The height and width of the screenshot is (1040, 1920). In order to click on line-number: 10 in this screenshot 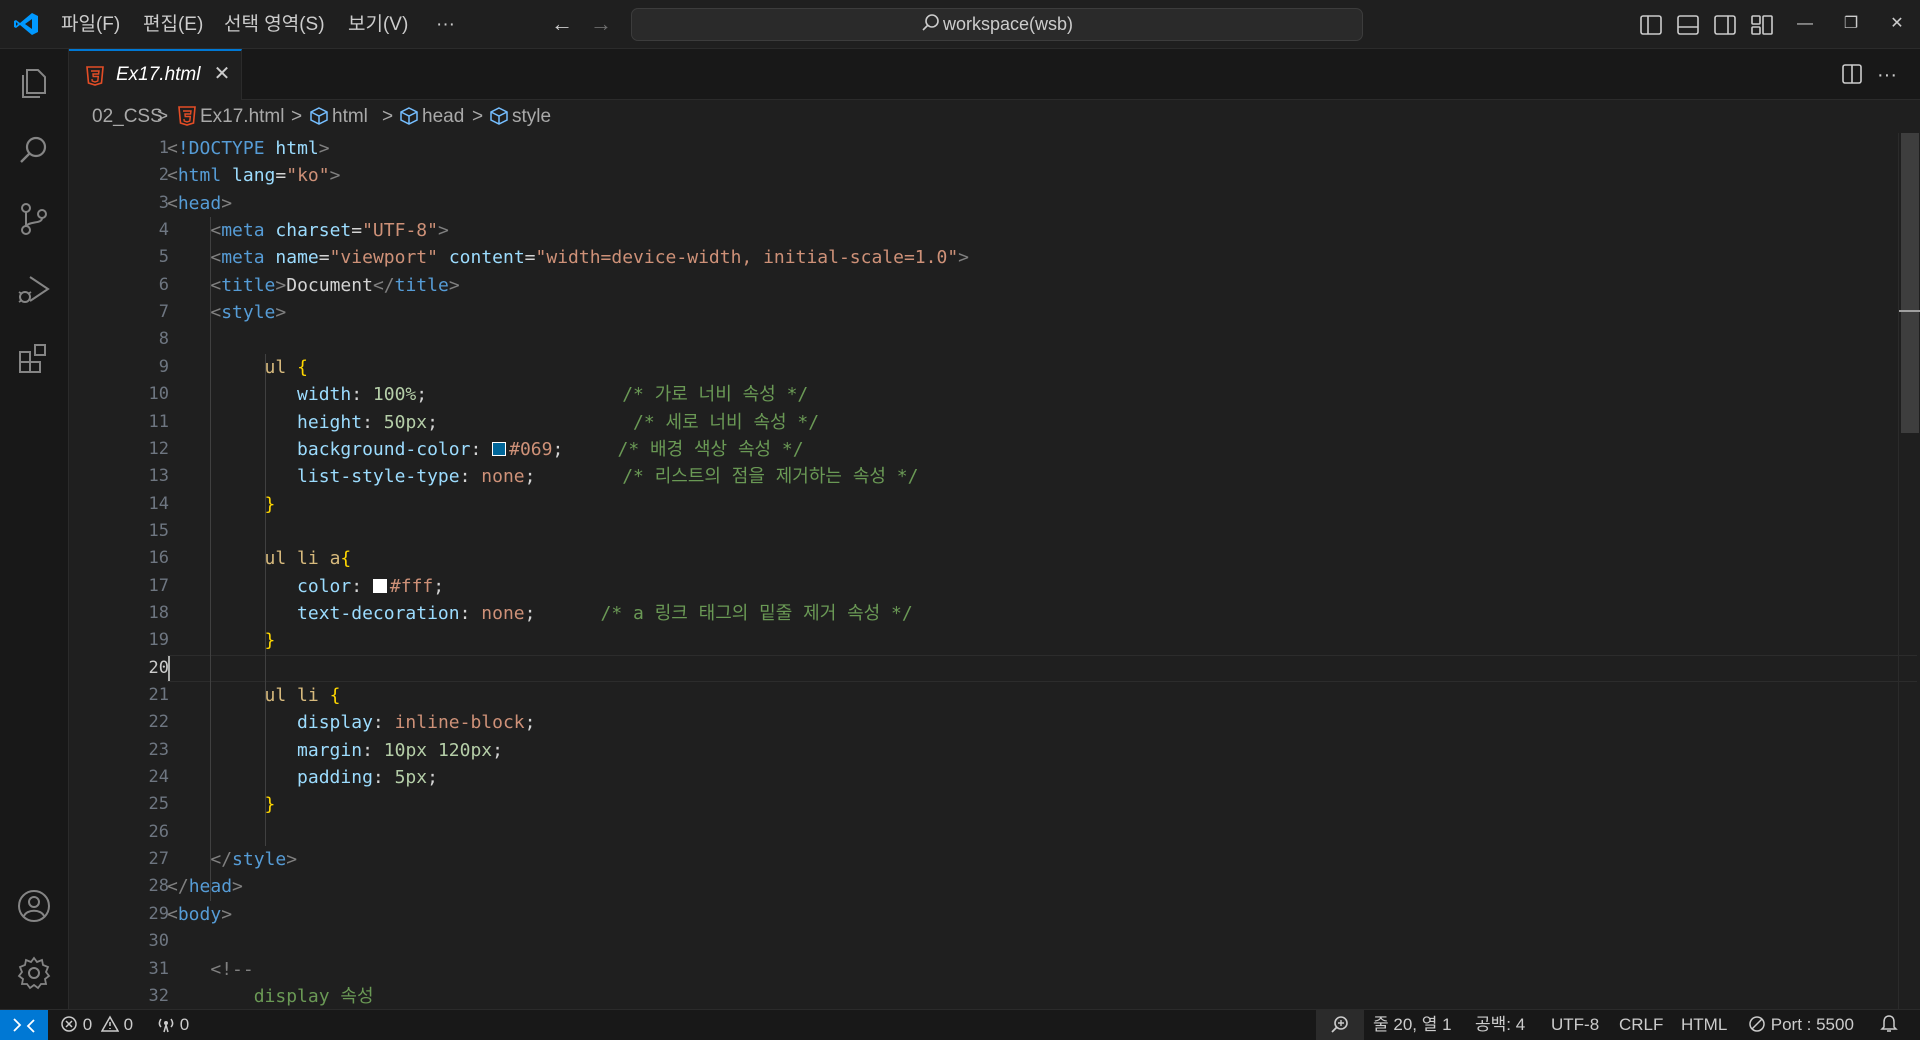, I will do `click(158, 394)`.